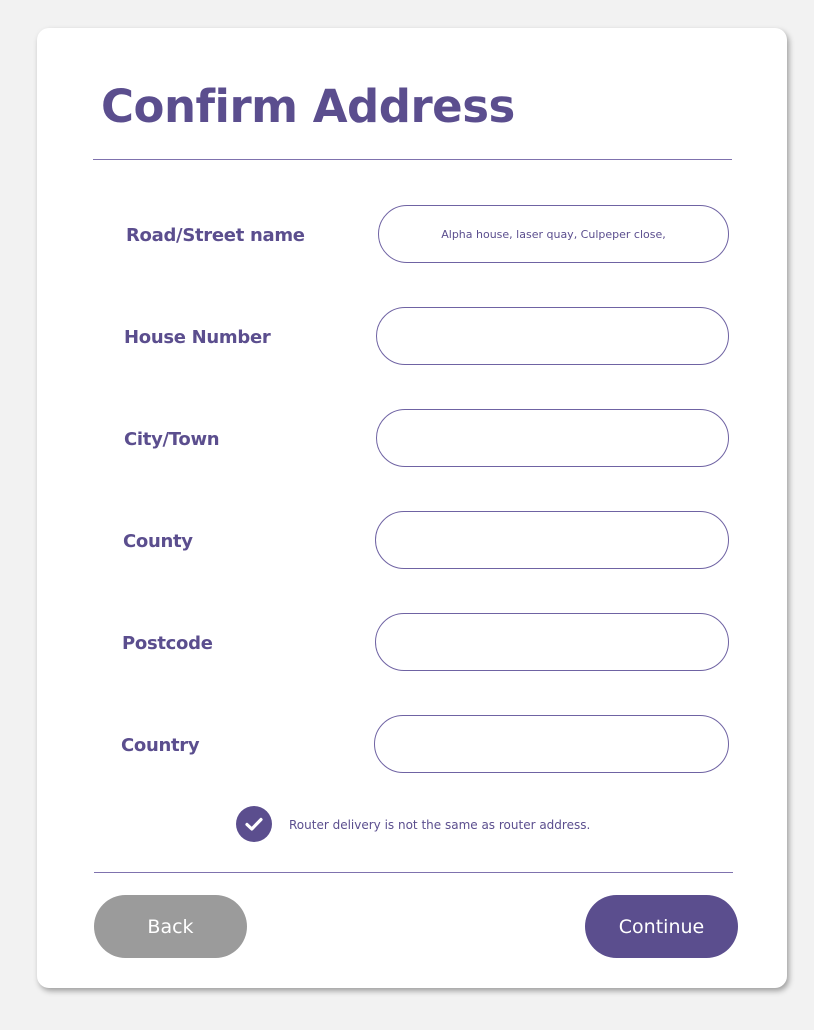 The width and height of the screenshot is (814, 1030). What do you see at coordinates (552, 336) in the screenshot?
I see `house-number-input` at bounding box center [552, 336].